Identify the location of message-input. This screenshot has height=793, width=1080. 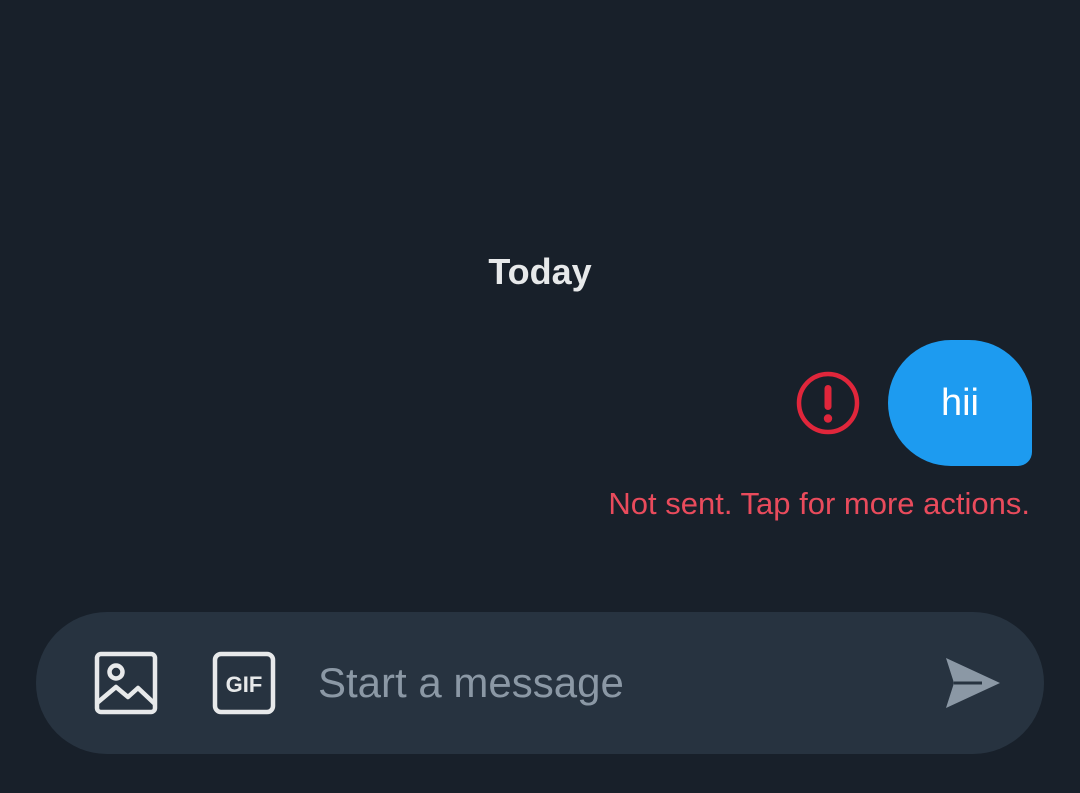
(598, 683).